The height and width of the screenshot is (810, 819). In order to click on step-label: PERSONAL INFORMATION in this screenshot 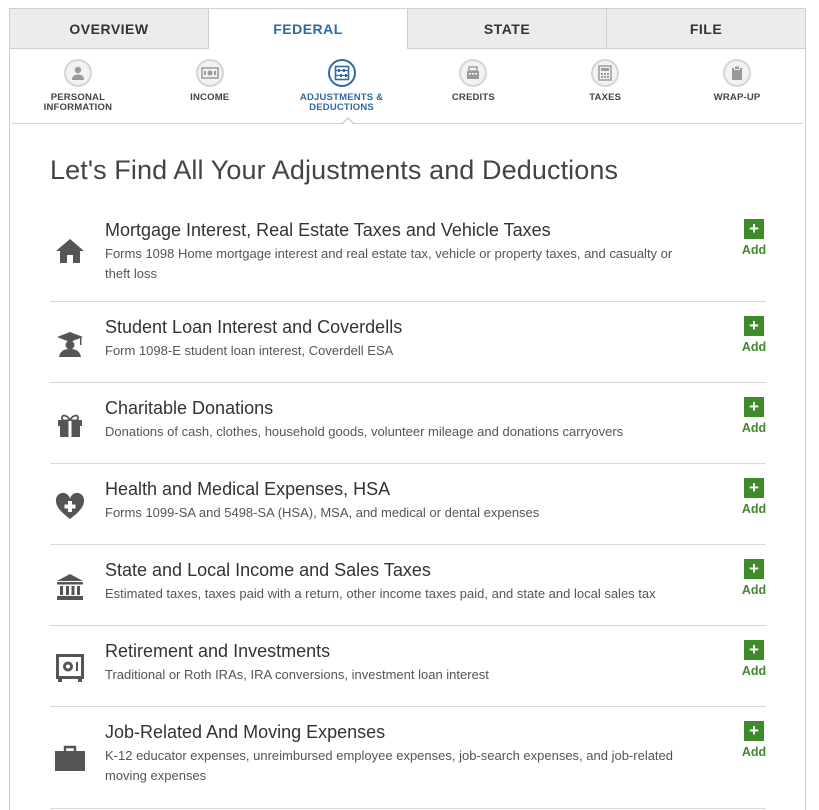, I will do `click(78, 102)`.